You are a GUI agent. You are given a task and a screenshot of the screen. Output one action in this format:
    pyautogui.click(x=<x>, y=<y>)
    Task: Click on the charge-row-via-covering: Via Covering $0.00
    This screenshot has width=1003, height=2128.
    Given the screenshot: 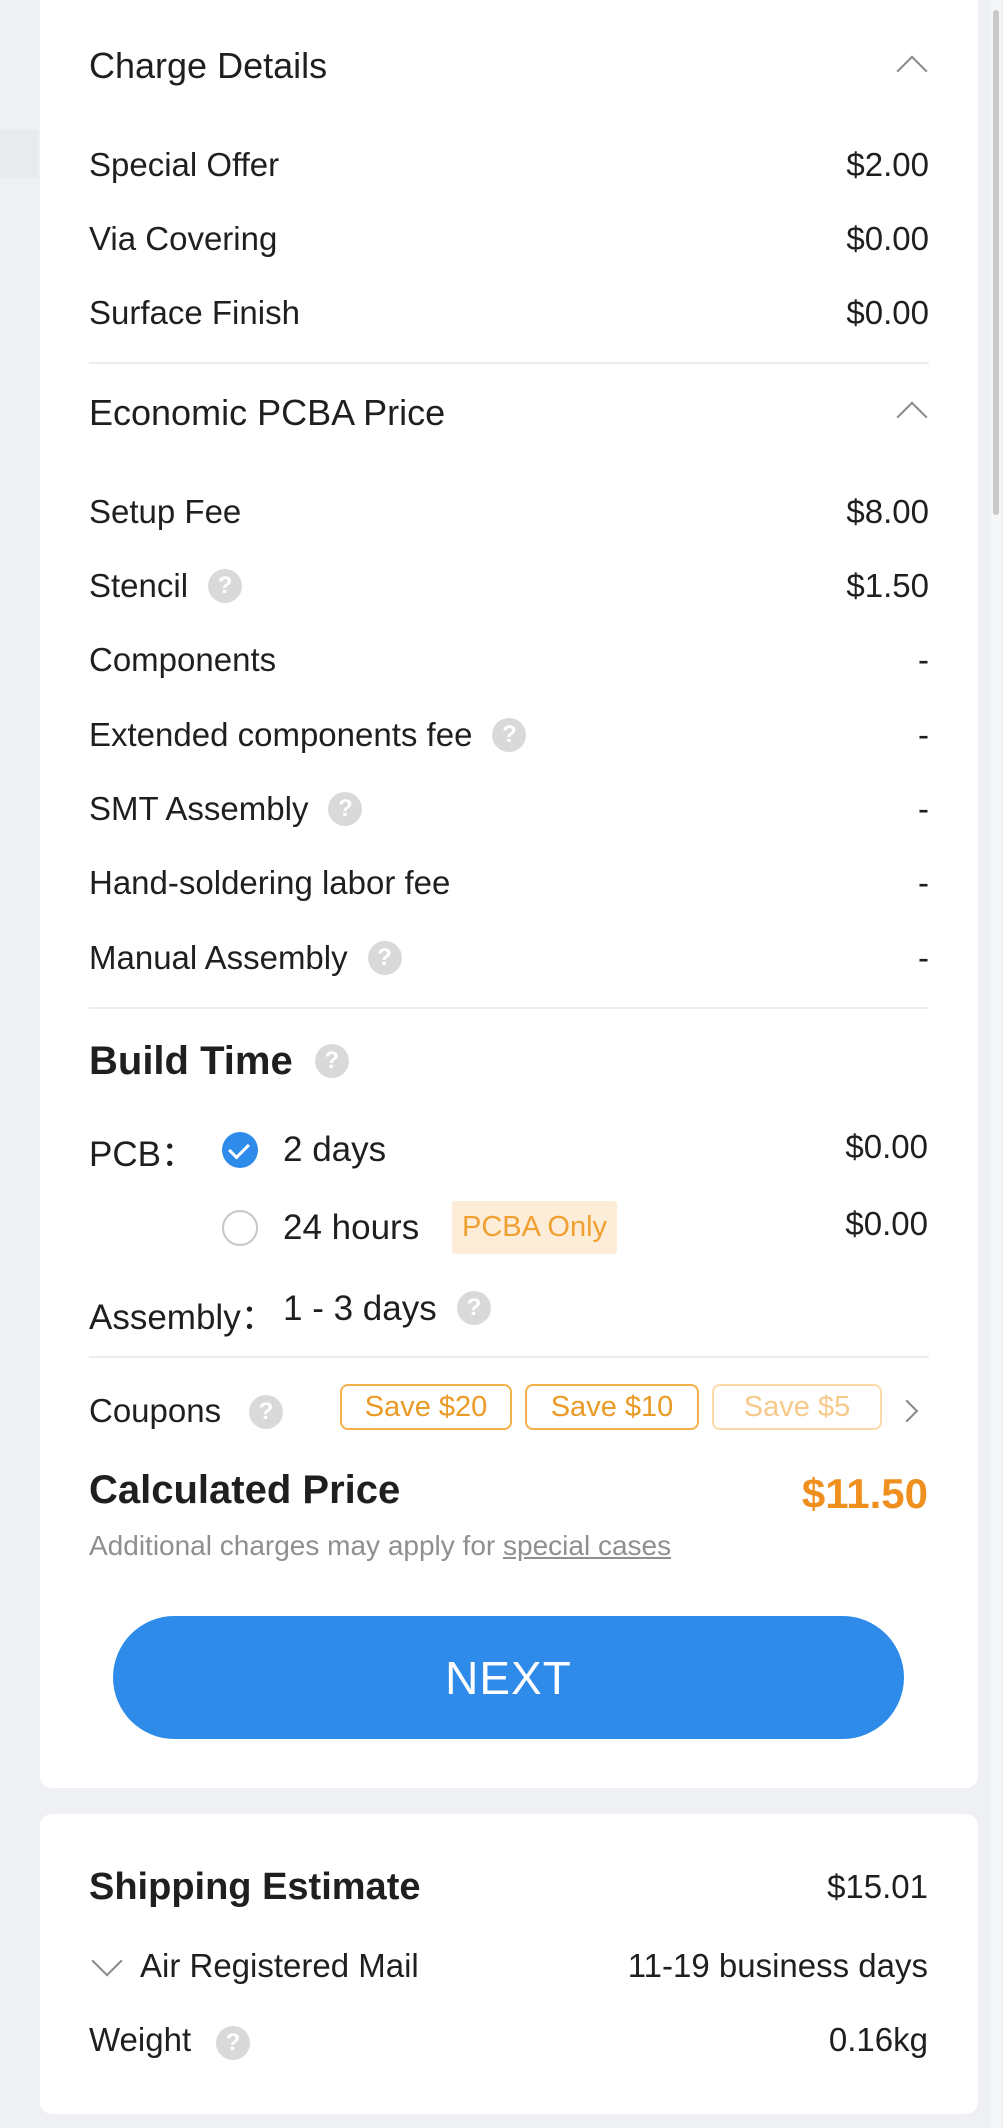 What is the action you would take?
    pyautogui.click(x=509, y=239)
    